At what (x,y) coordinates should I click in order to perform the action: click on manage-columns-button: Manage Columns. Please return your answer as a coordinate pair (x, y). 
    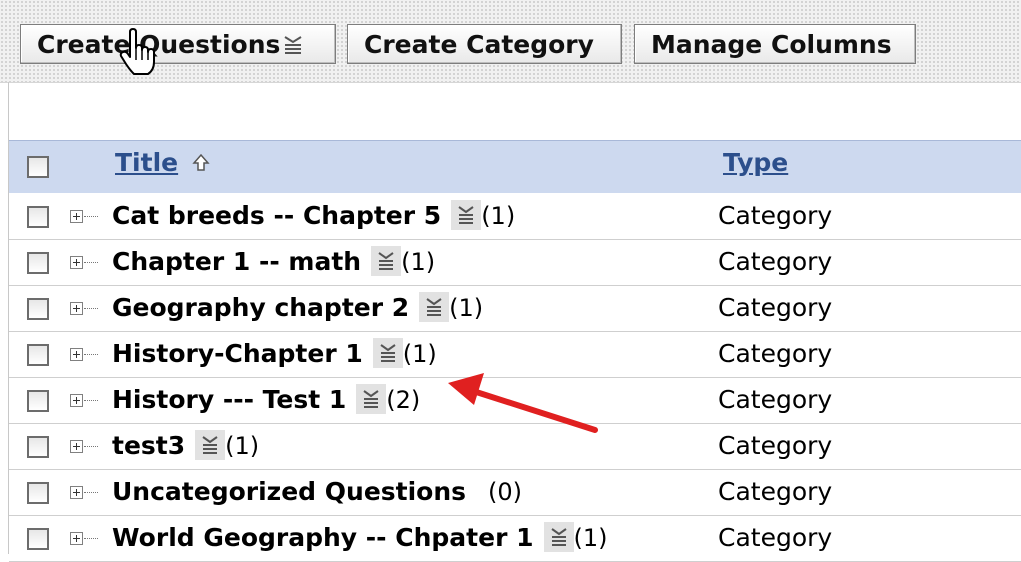
    Looking at the image, I should click on (775, 44).